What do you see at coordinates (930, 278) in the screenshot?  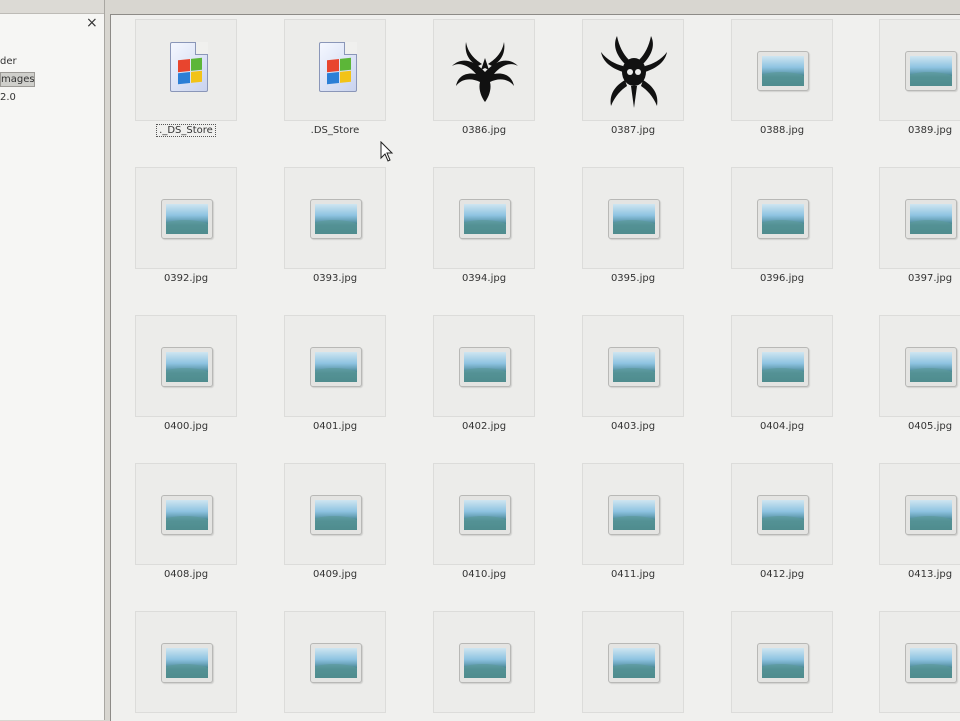 I see `file-name-text: 0397.jpg` at bounding box center [930, 278].